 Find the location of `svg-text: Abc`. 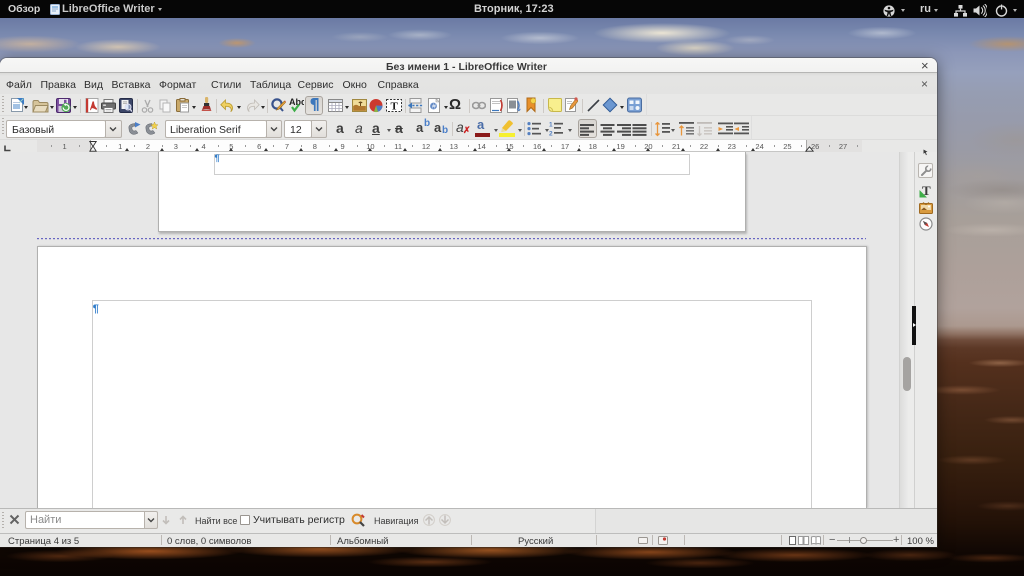

svg-text: Abc is located at coordinates (296, 102).